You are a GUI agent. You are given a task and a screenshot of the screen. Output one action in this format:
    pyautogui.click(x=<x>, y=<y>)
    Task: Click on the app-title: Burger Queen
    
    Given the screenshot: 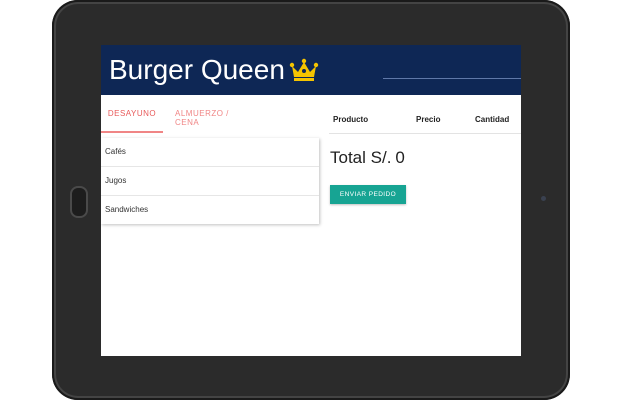 What is the action you would take?
    pyautogui.click(x=197, y=69)
    